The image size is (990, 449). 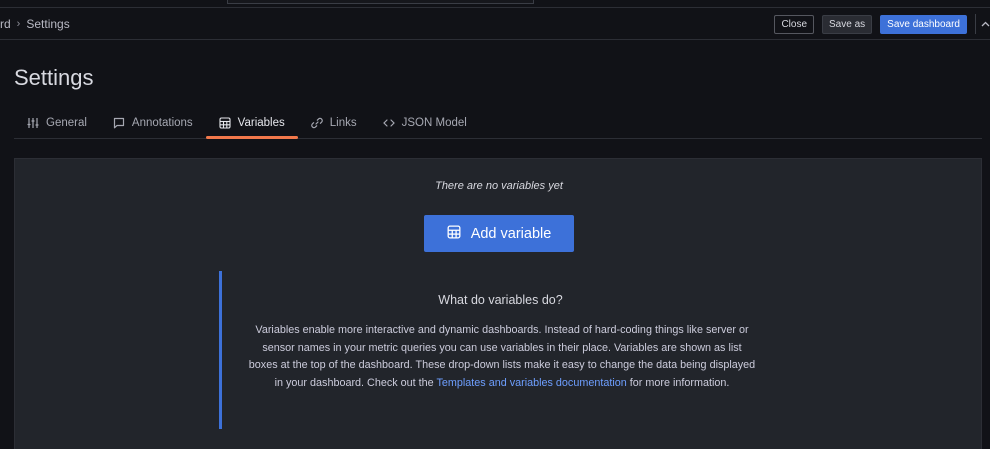 I want to click on tab-variables-label: Variables, so click(x=261, y=122).